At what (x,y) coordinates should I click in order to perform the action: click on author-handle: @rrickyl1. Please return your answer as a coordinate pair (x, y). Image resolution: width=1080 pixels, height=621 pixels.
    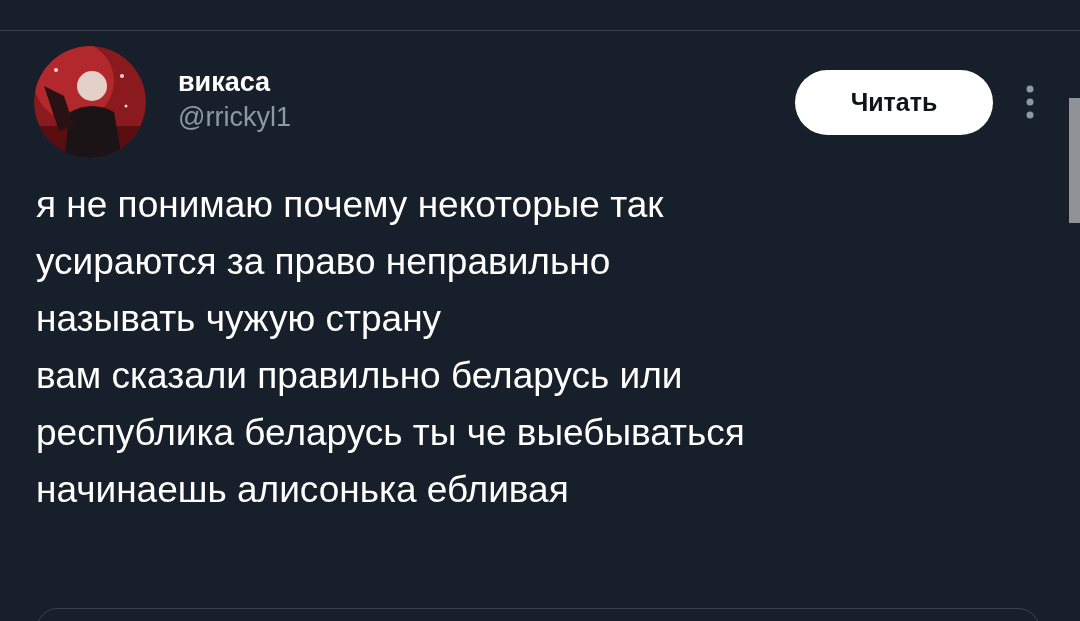
    Looking at the image, I should click on (234, 117).